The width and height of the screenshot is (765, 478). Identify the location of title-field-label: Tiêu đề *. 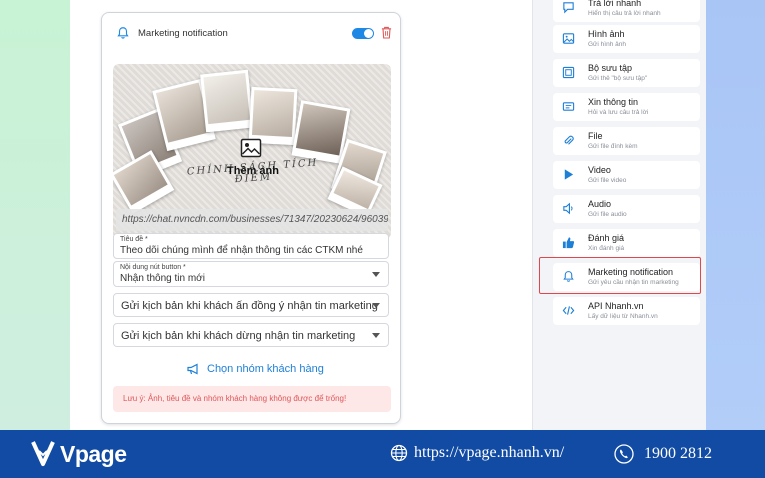
(134, 239).